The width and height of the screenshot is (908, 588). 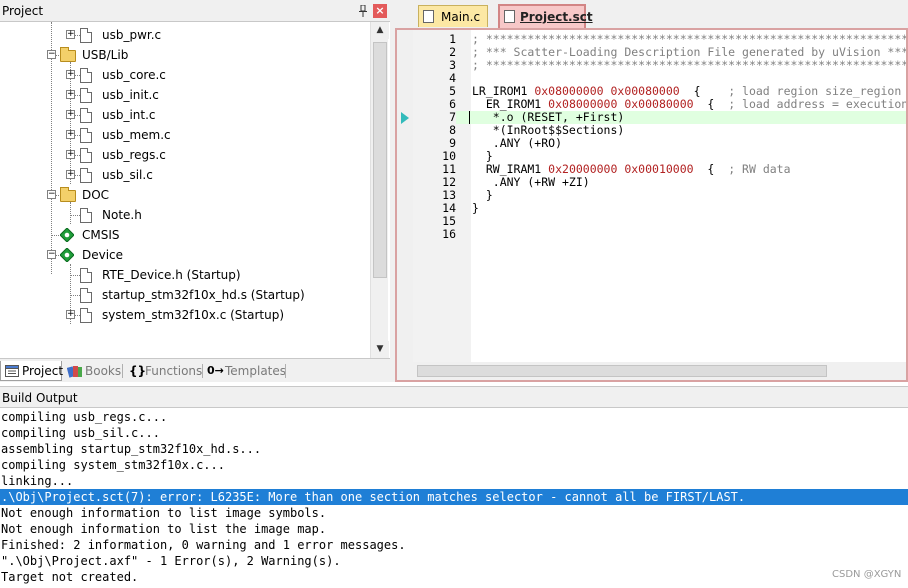 What do you see at coordinates (659, 221) in the screenshot?
I see `code-line: 15` at bounding box center [659, 221].